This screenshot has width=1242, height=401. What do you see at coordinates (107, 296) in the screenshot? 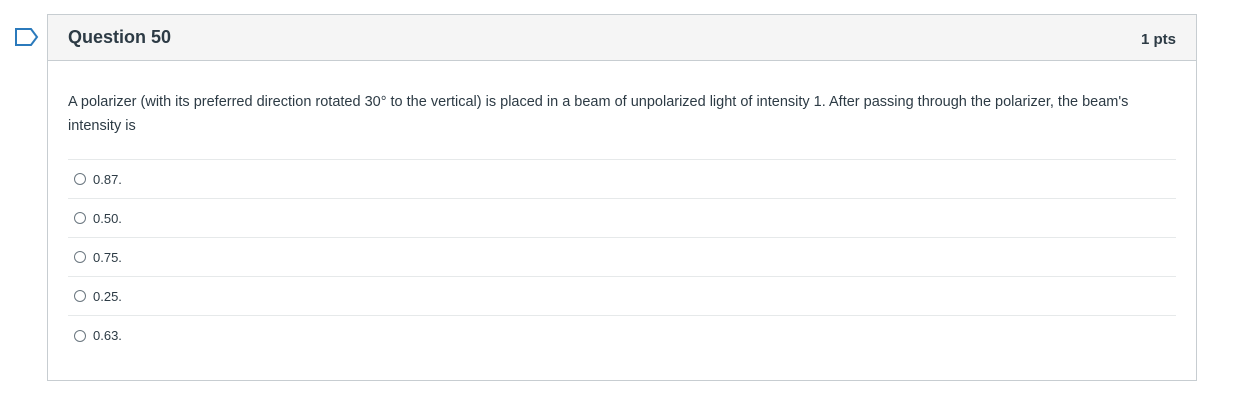
I see `answer-label: 0.25.` at bounding box center [107, 296].